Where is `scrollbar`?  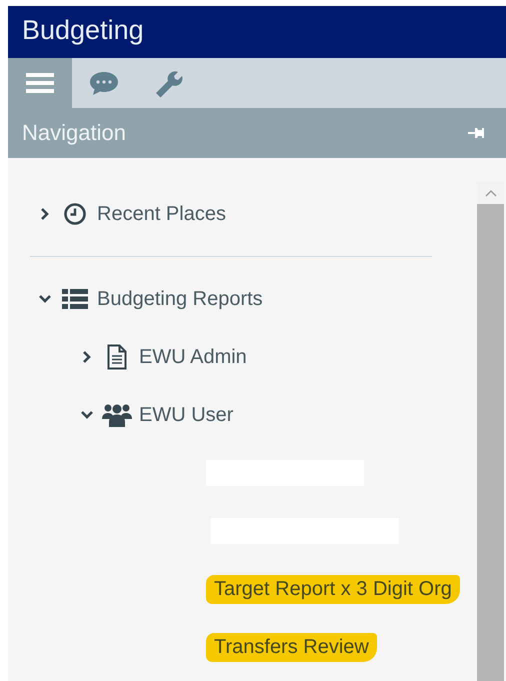
scrollbar is located at coordinates (490, 431).